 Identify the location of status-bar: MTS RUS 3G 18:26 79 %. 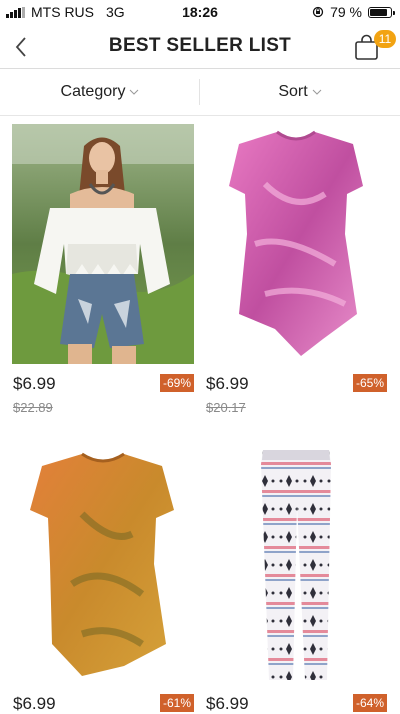
(200, 12).